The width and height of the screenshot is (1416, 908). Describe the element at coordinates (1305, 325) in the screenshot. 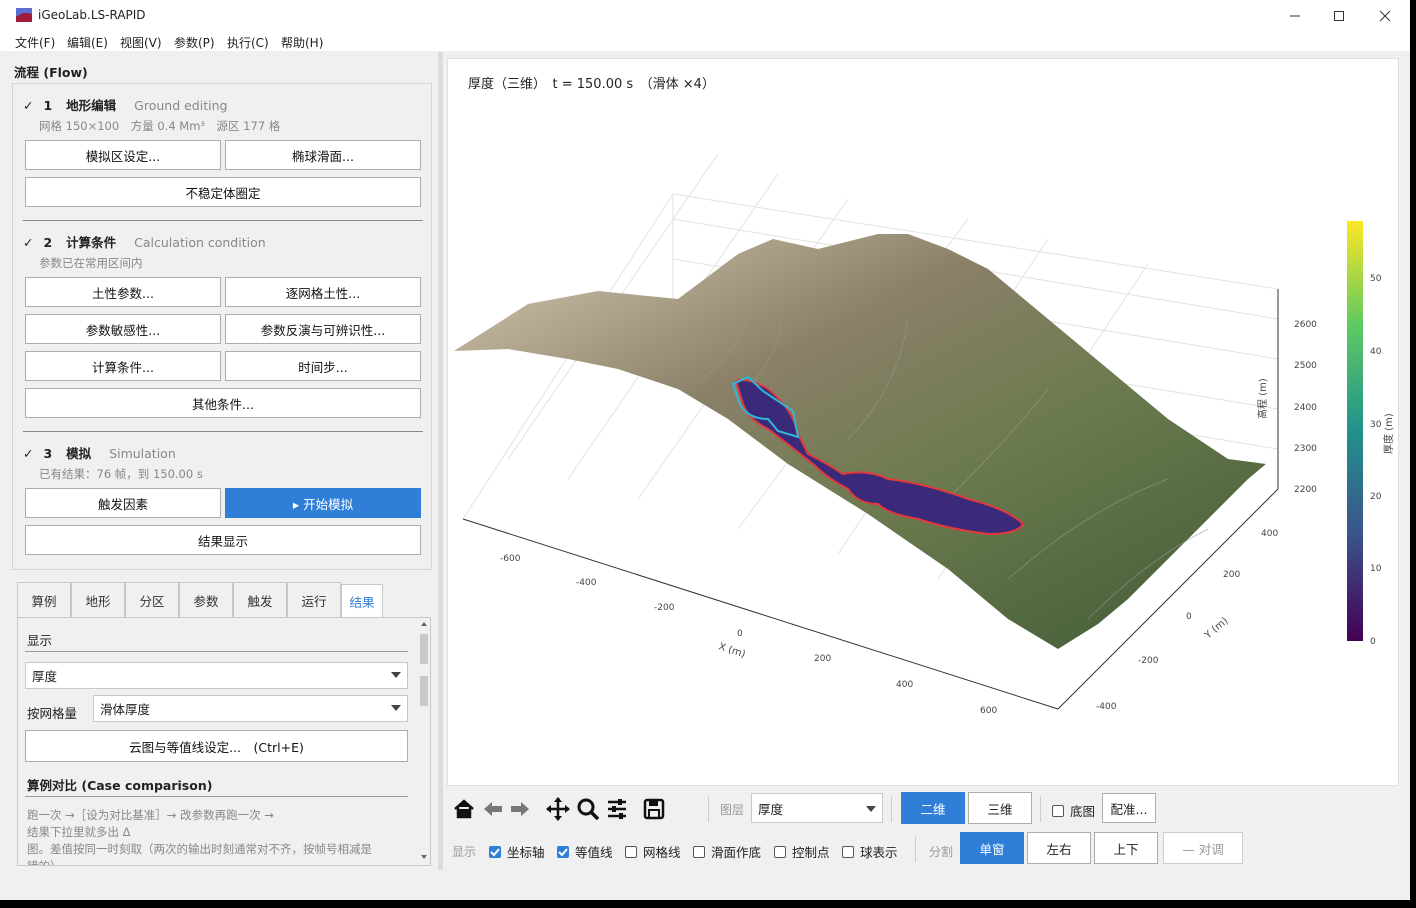

I see `z-tick: 2600` at that location.